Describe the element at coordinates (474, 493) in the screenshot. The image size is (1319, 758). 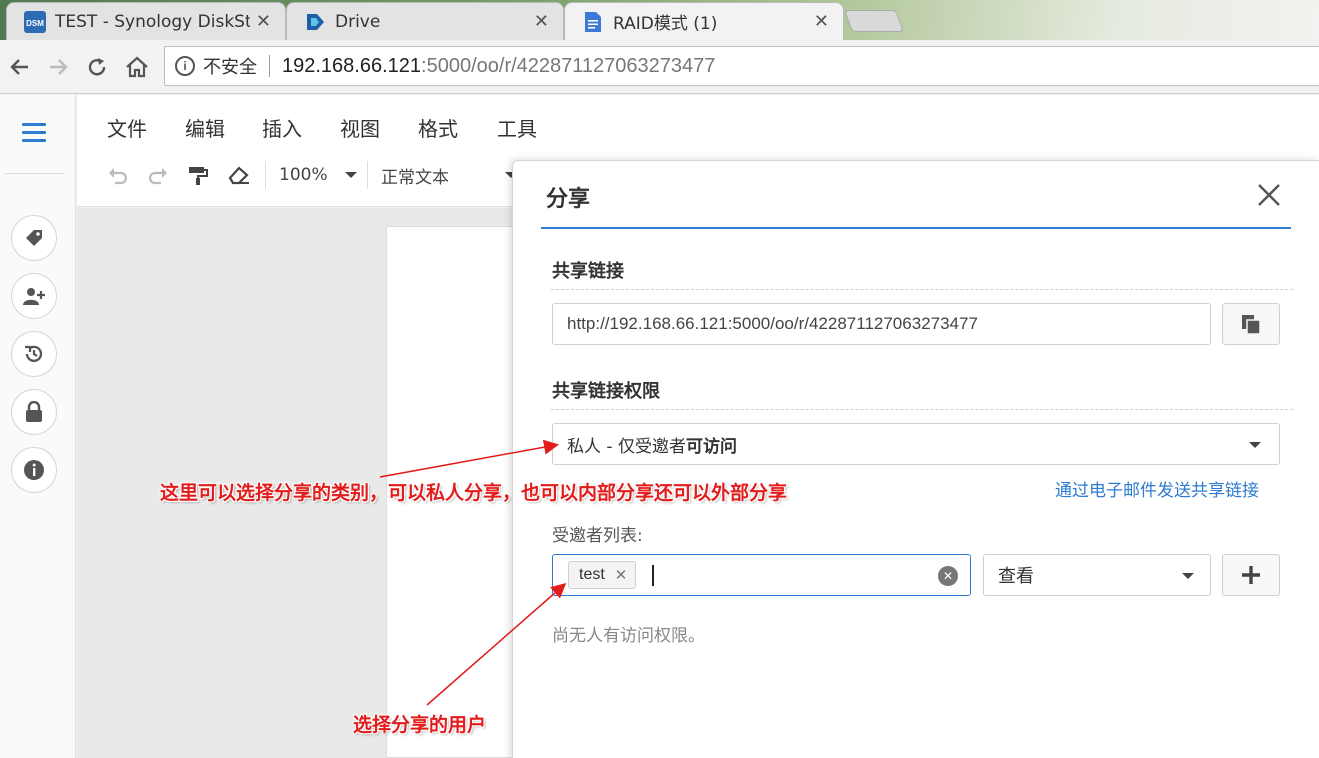
I see `annotation-share-category: 这里可以选择分享的类别，可以私人分享，也可以内部分享还可以外部分享` at that location.